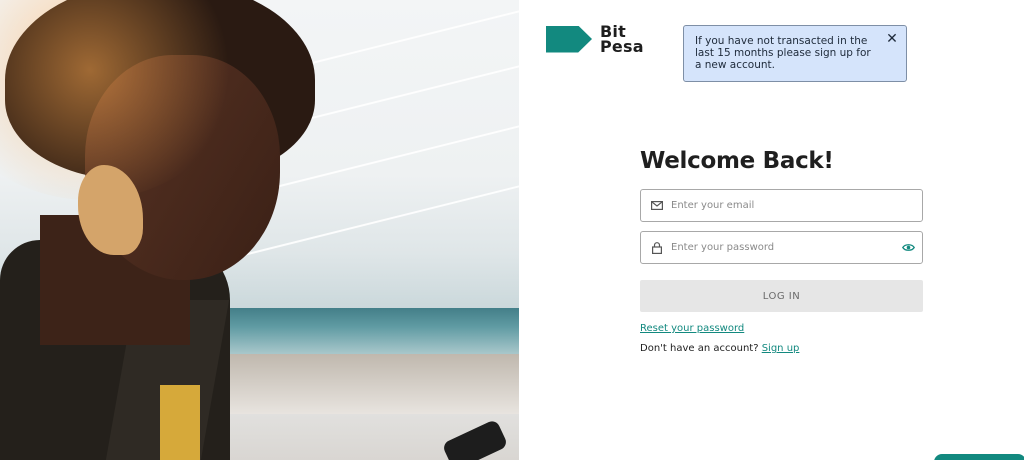 The width and height of the screenshot is (1024, 460). What do you see at coordinates (595, 40) in the screenshot?
I see `bitpesa-logo: Bit Pesa` at bounding box center [595, 40].